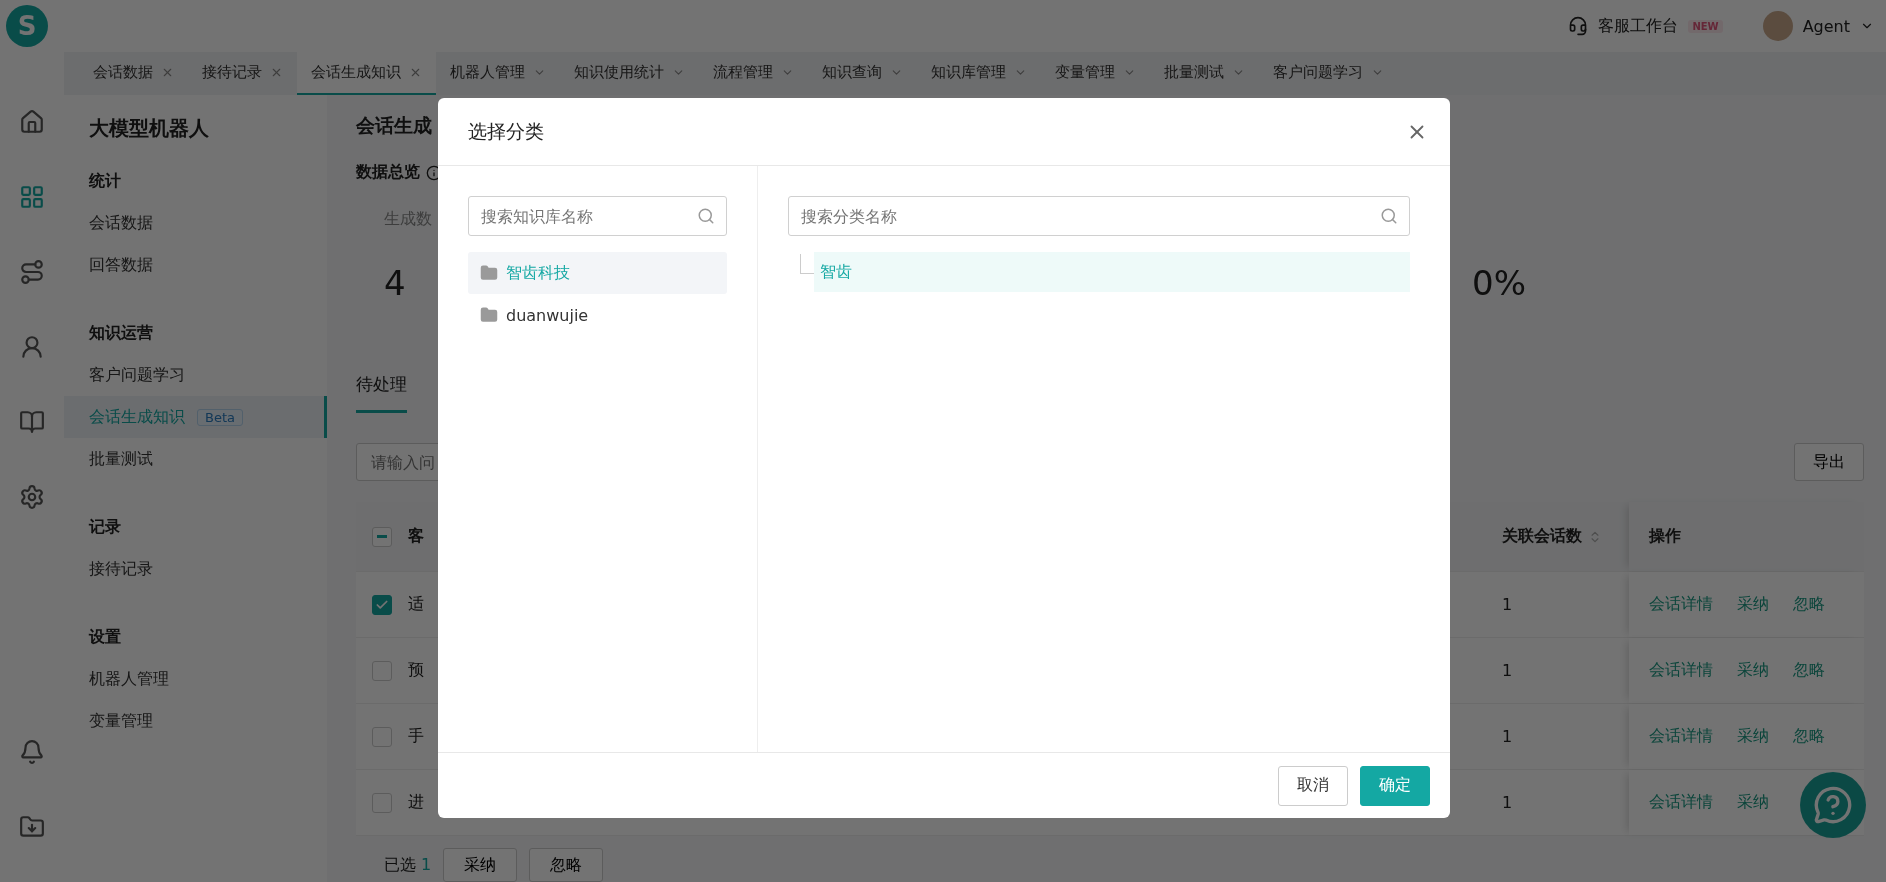 This screenshot has width=1886, height=882. Describe the element at coordinates (104, 526) in the screenshot. I see `sidebar-group-heading: 记录` at that location.